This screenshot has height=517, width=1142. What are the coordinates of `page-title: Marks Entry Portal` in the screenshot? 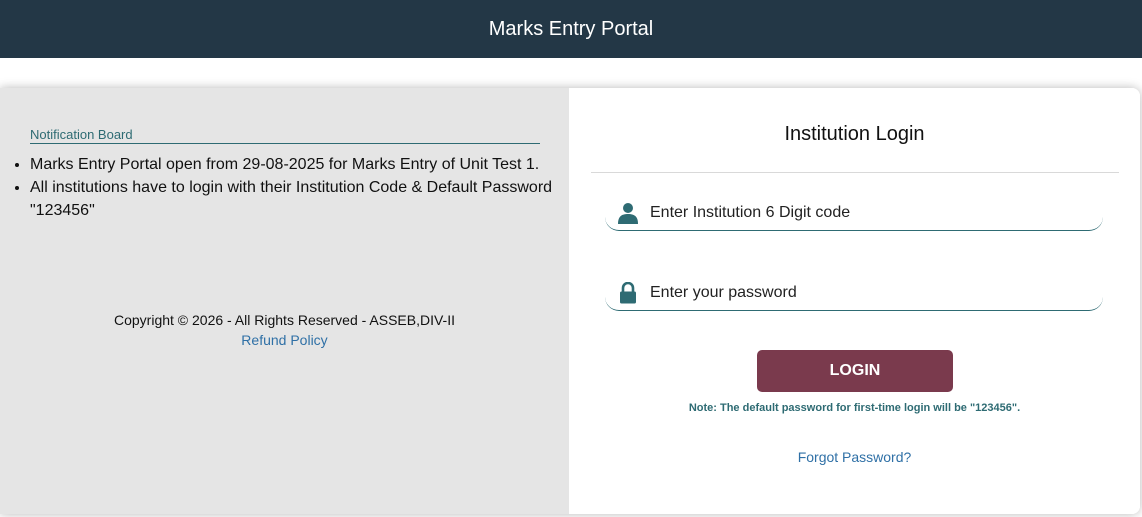 It's located at (571, 28).